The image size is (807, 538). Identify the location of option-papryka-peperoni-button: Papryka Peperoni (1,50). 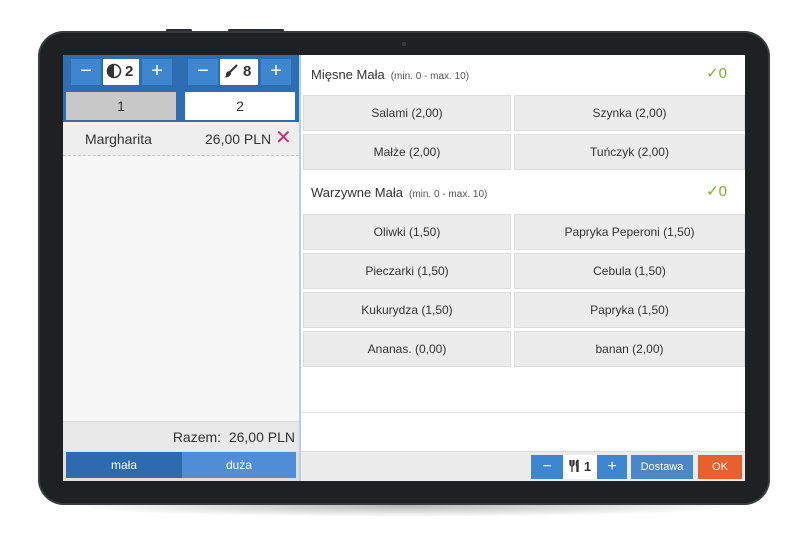
(629, 232).